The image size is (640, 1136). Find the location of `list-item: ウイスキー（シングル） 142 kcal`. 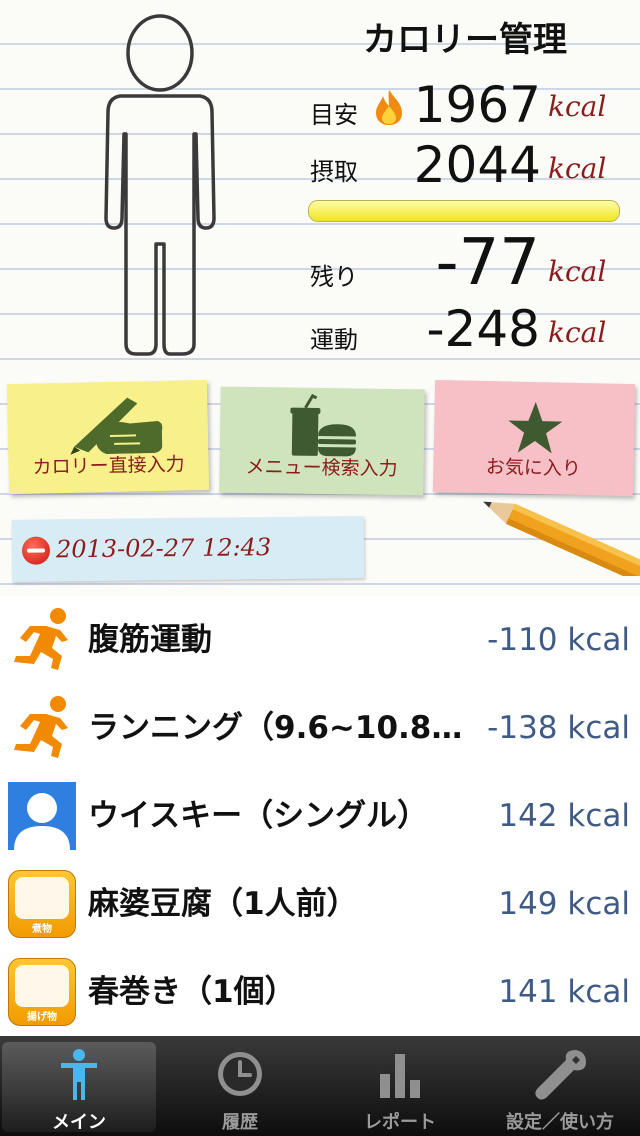

list-item: ウイスキー（シングル） 142 kcal is located at coordinates (320, 816).